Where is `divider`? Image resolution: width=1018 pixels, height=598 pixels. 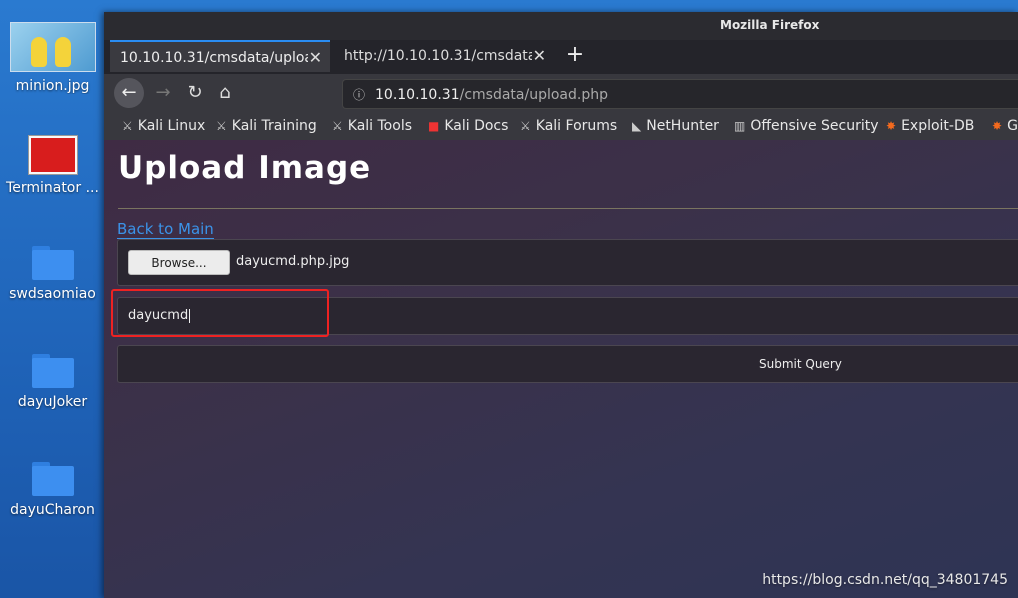
divider is located at coordinates (568, 208).